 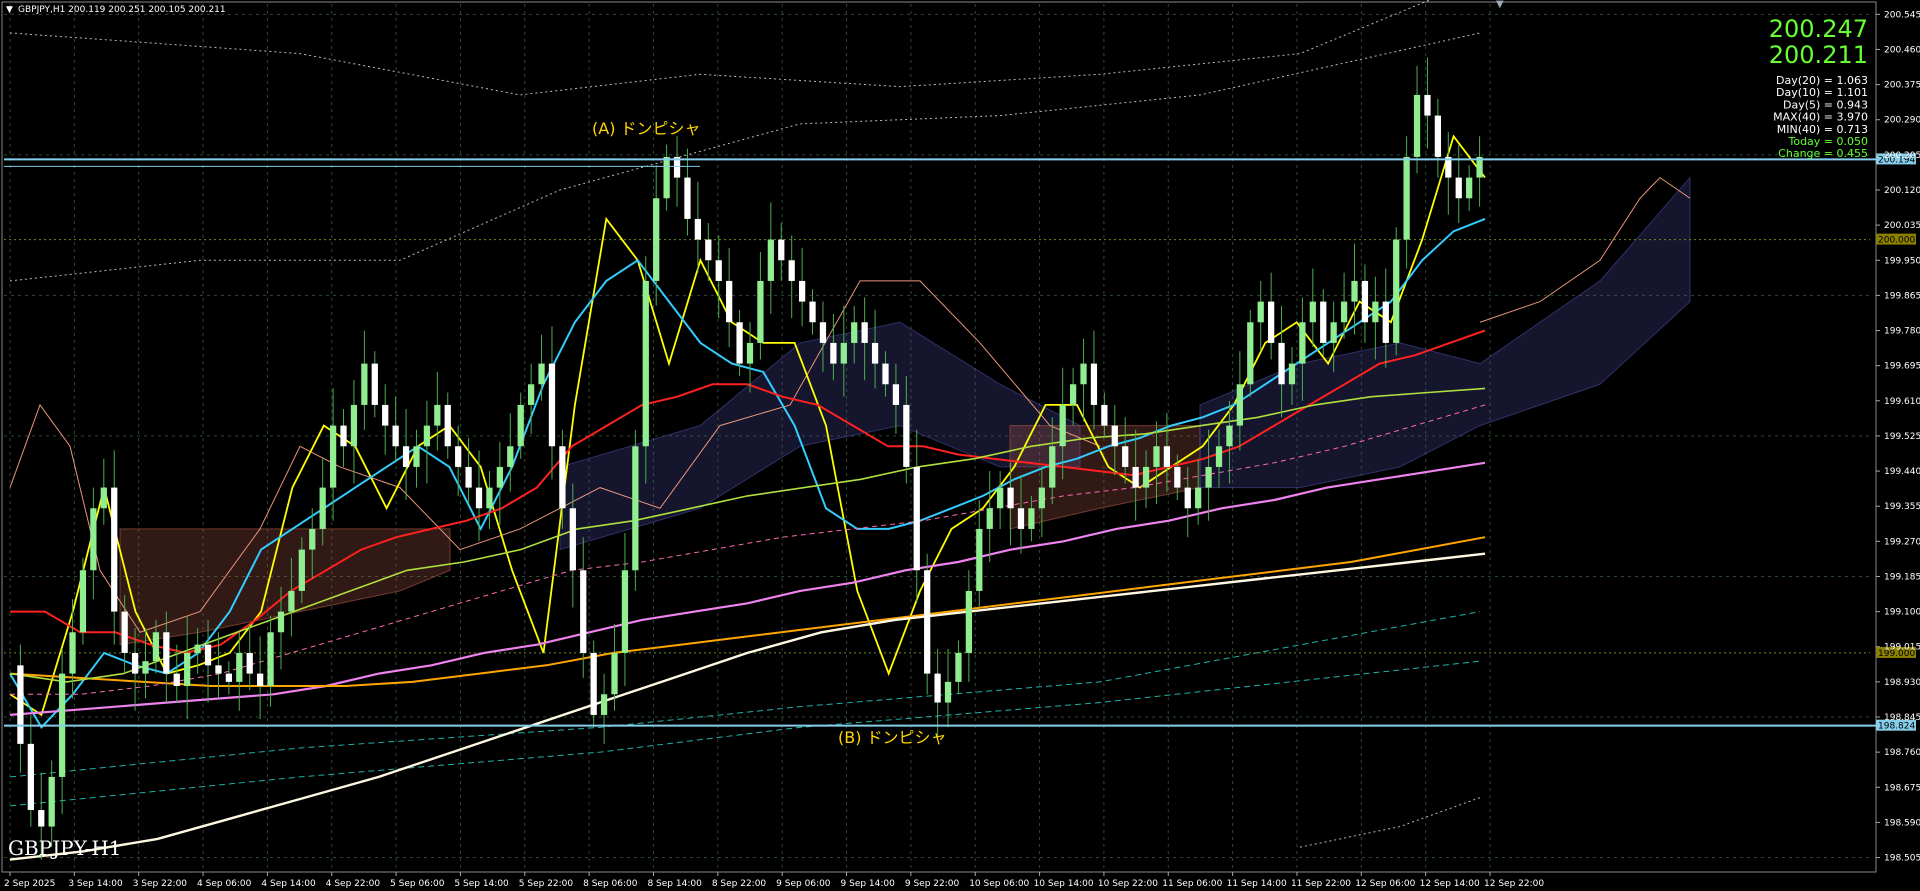 What do you see at coordinates (610, 884) in the screenshot?
I see `x-tick-label: 8 Sep 06:00` at bounding box center [610, 884].